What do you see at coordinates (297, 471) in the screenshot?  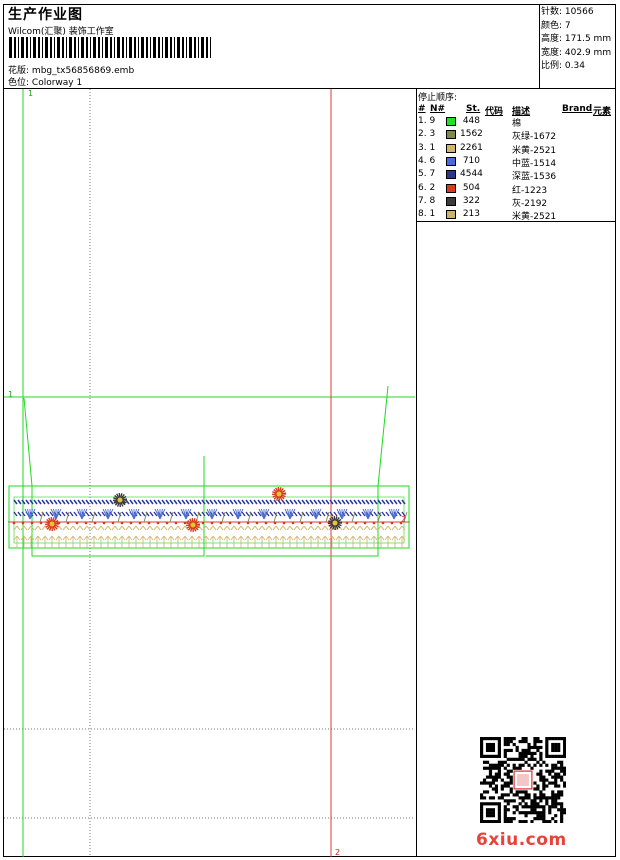 I see `outline-right` at bounding box center [297, 471].